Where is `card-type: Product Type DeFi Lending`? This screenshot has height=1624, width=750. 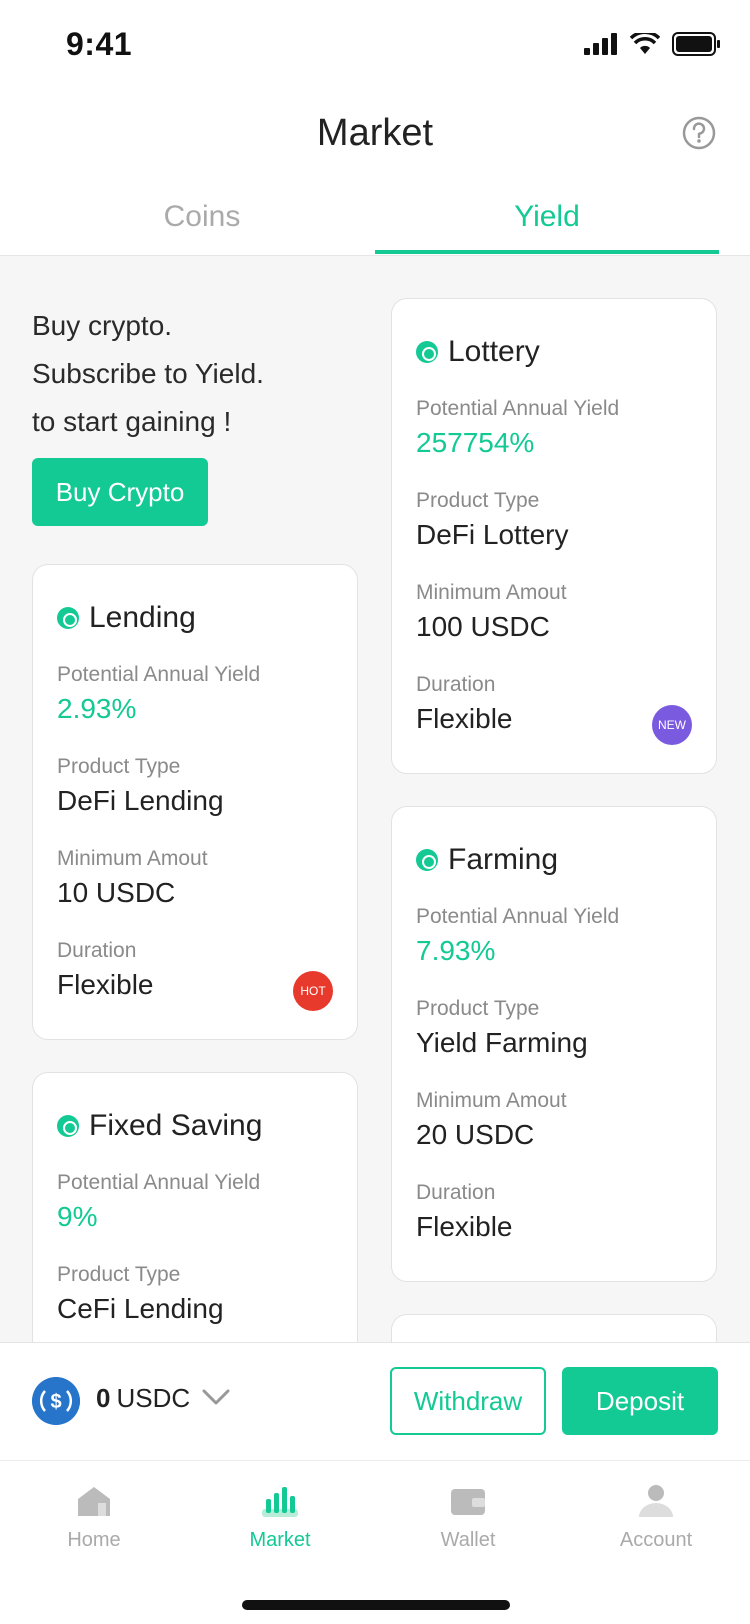
card-type: Product Type DeFi Lending is located at coordinates (140, 786).